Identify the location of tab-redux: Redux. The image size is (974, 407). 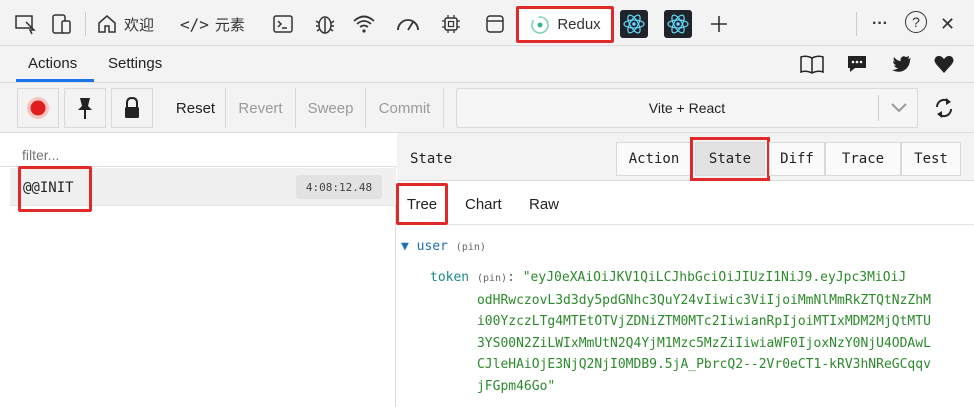
(565, 24).